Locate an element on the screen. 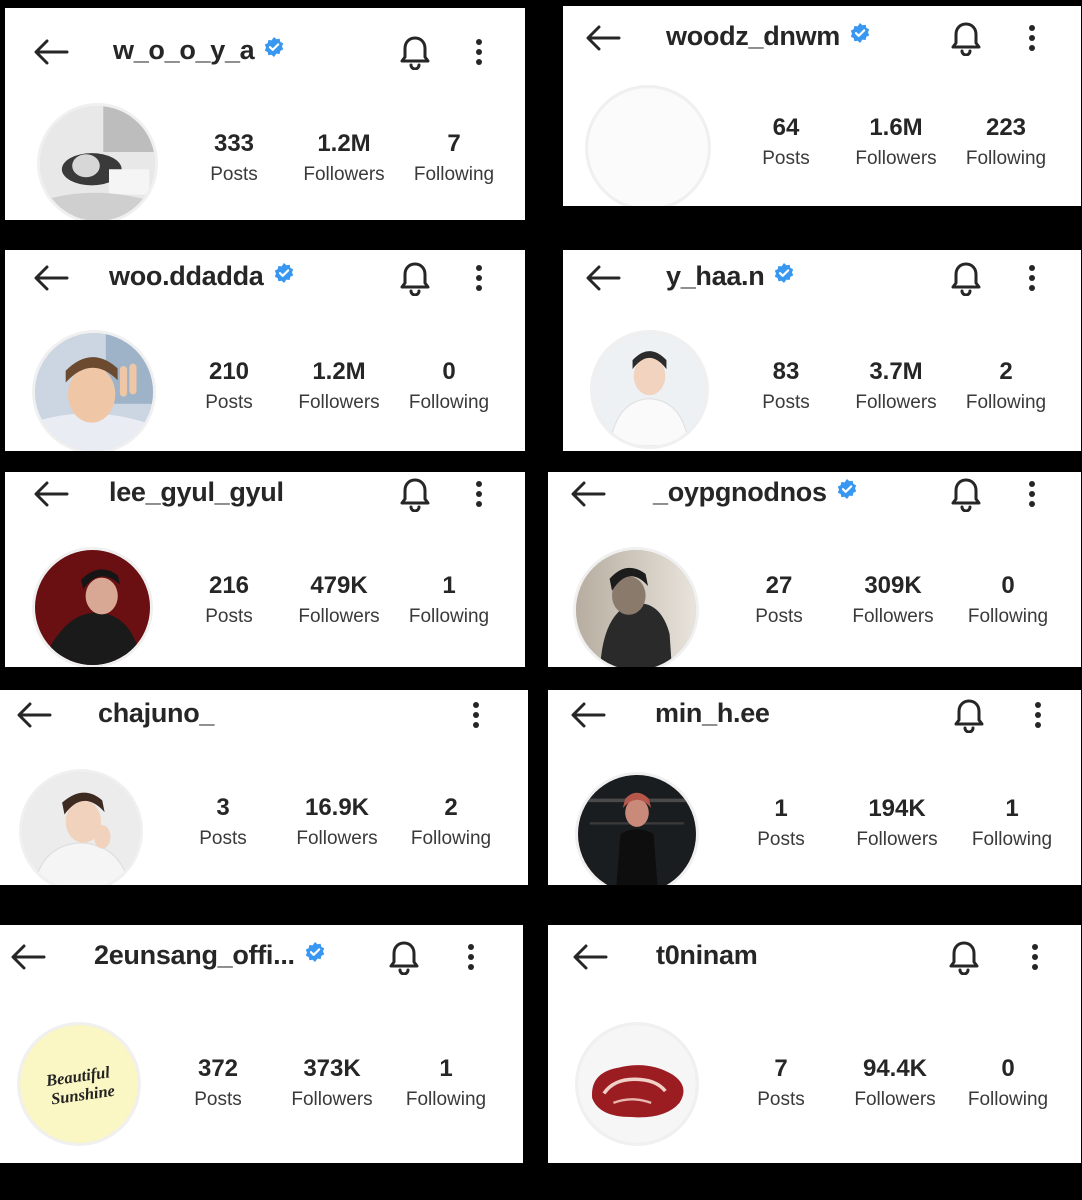 The width and height of the screenshot is (1082, 1200). followers-stat-label: Followers is located at coordinates (339, 402).